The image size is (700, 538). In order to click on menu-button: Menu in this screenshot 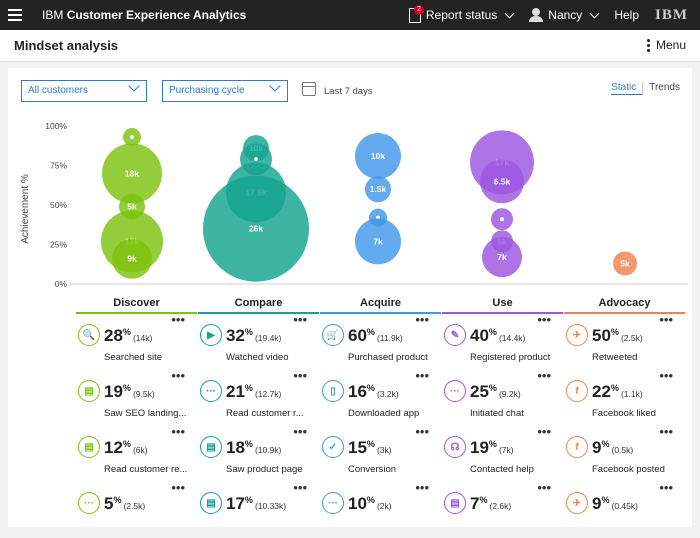, I will do `click(666, 45)`.